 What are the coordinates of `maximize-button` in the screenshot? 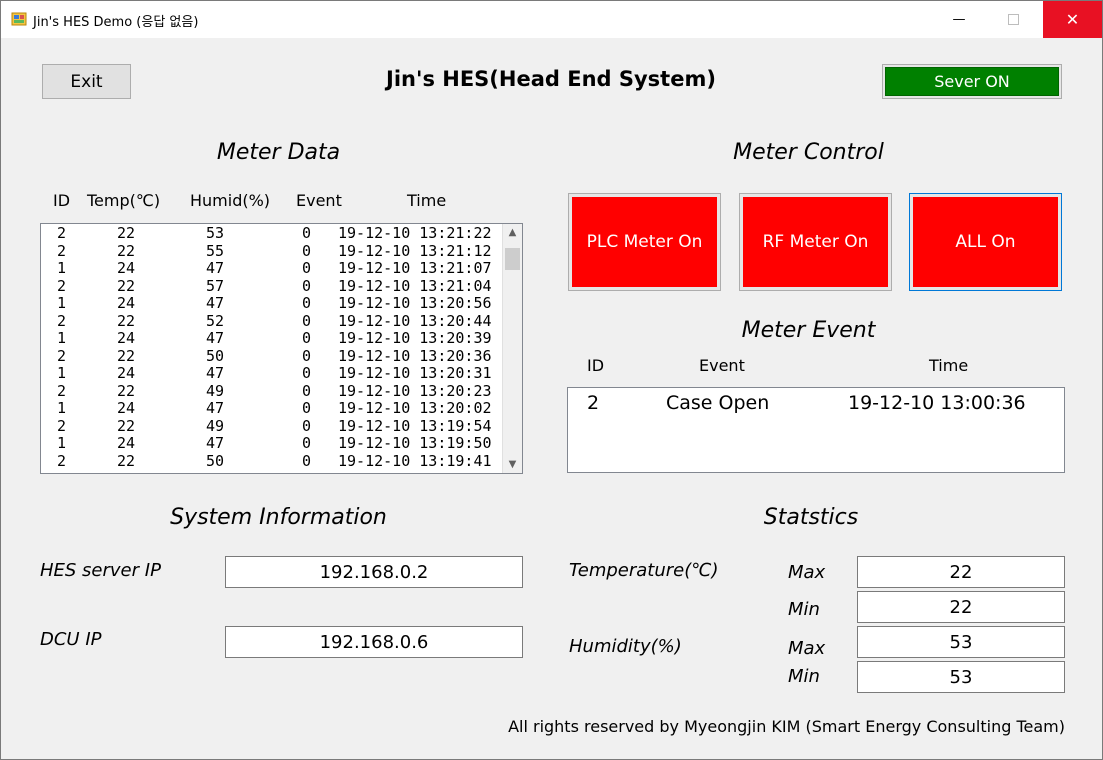 It's located at (1013, 19).